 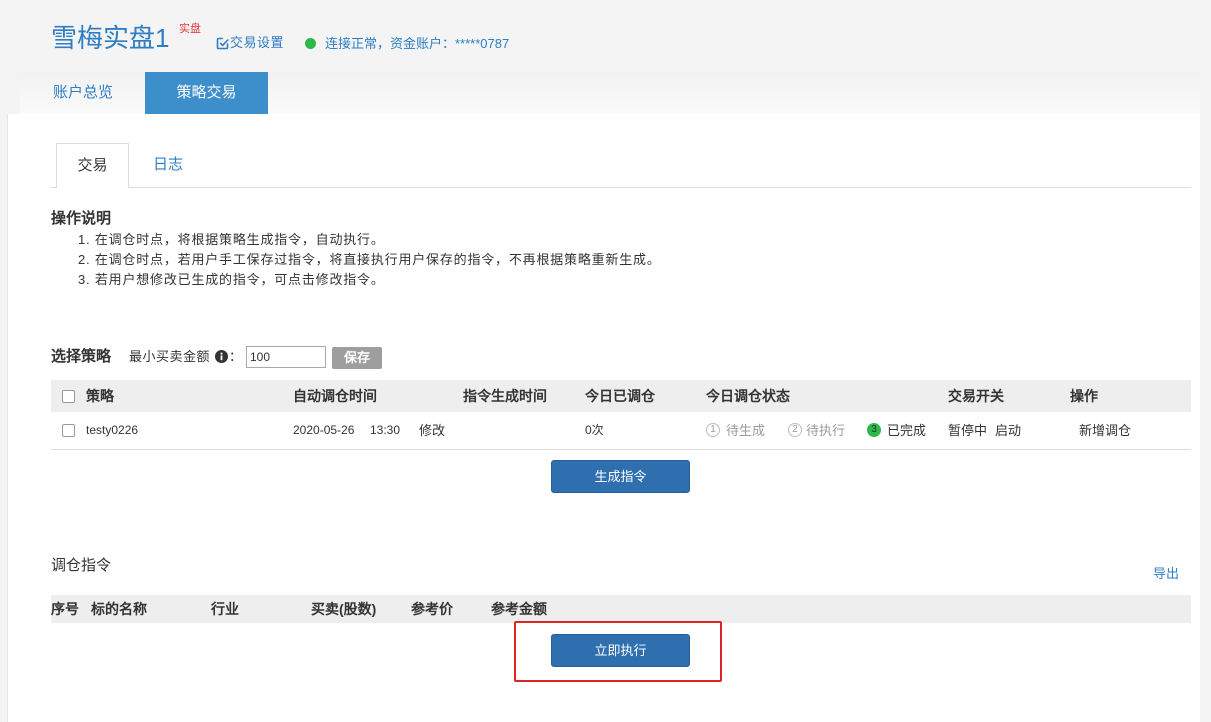 What do you see at coordinates (620, 476) in the screenshot?
I see `generate-orders-button: 生成指令` at bounding box center [620, 476].